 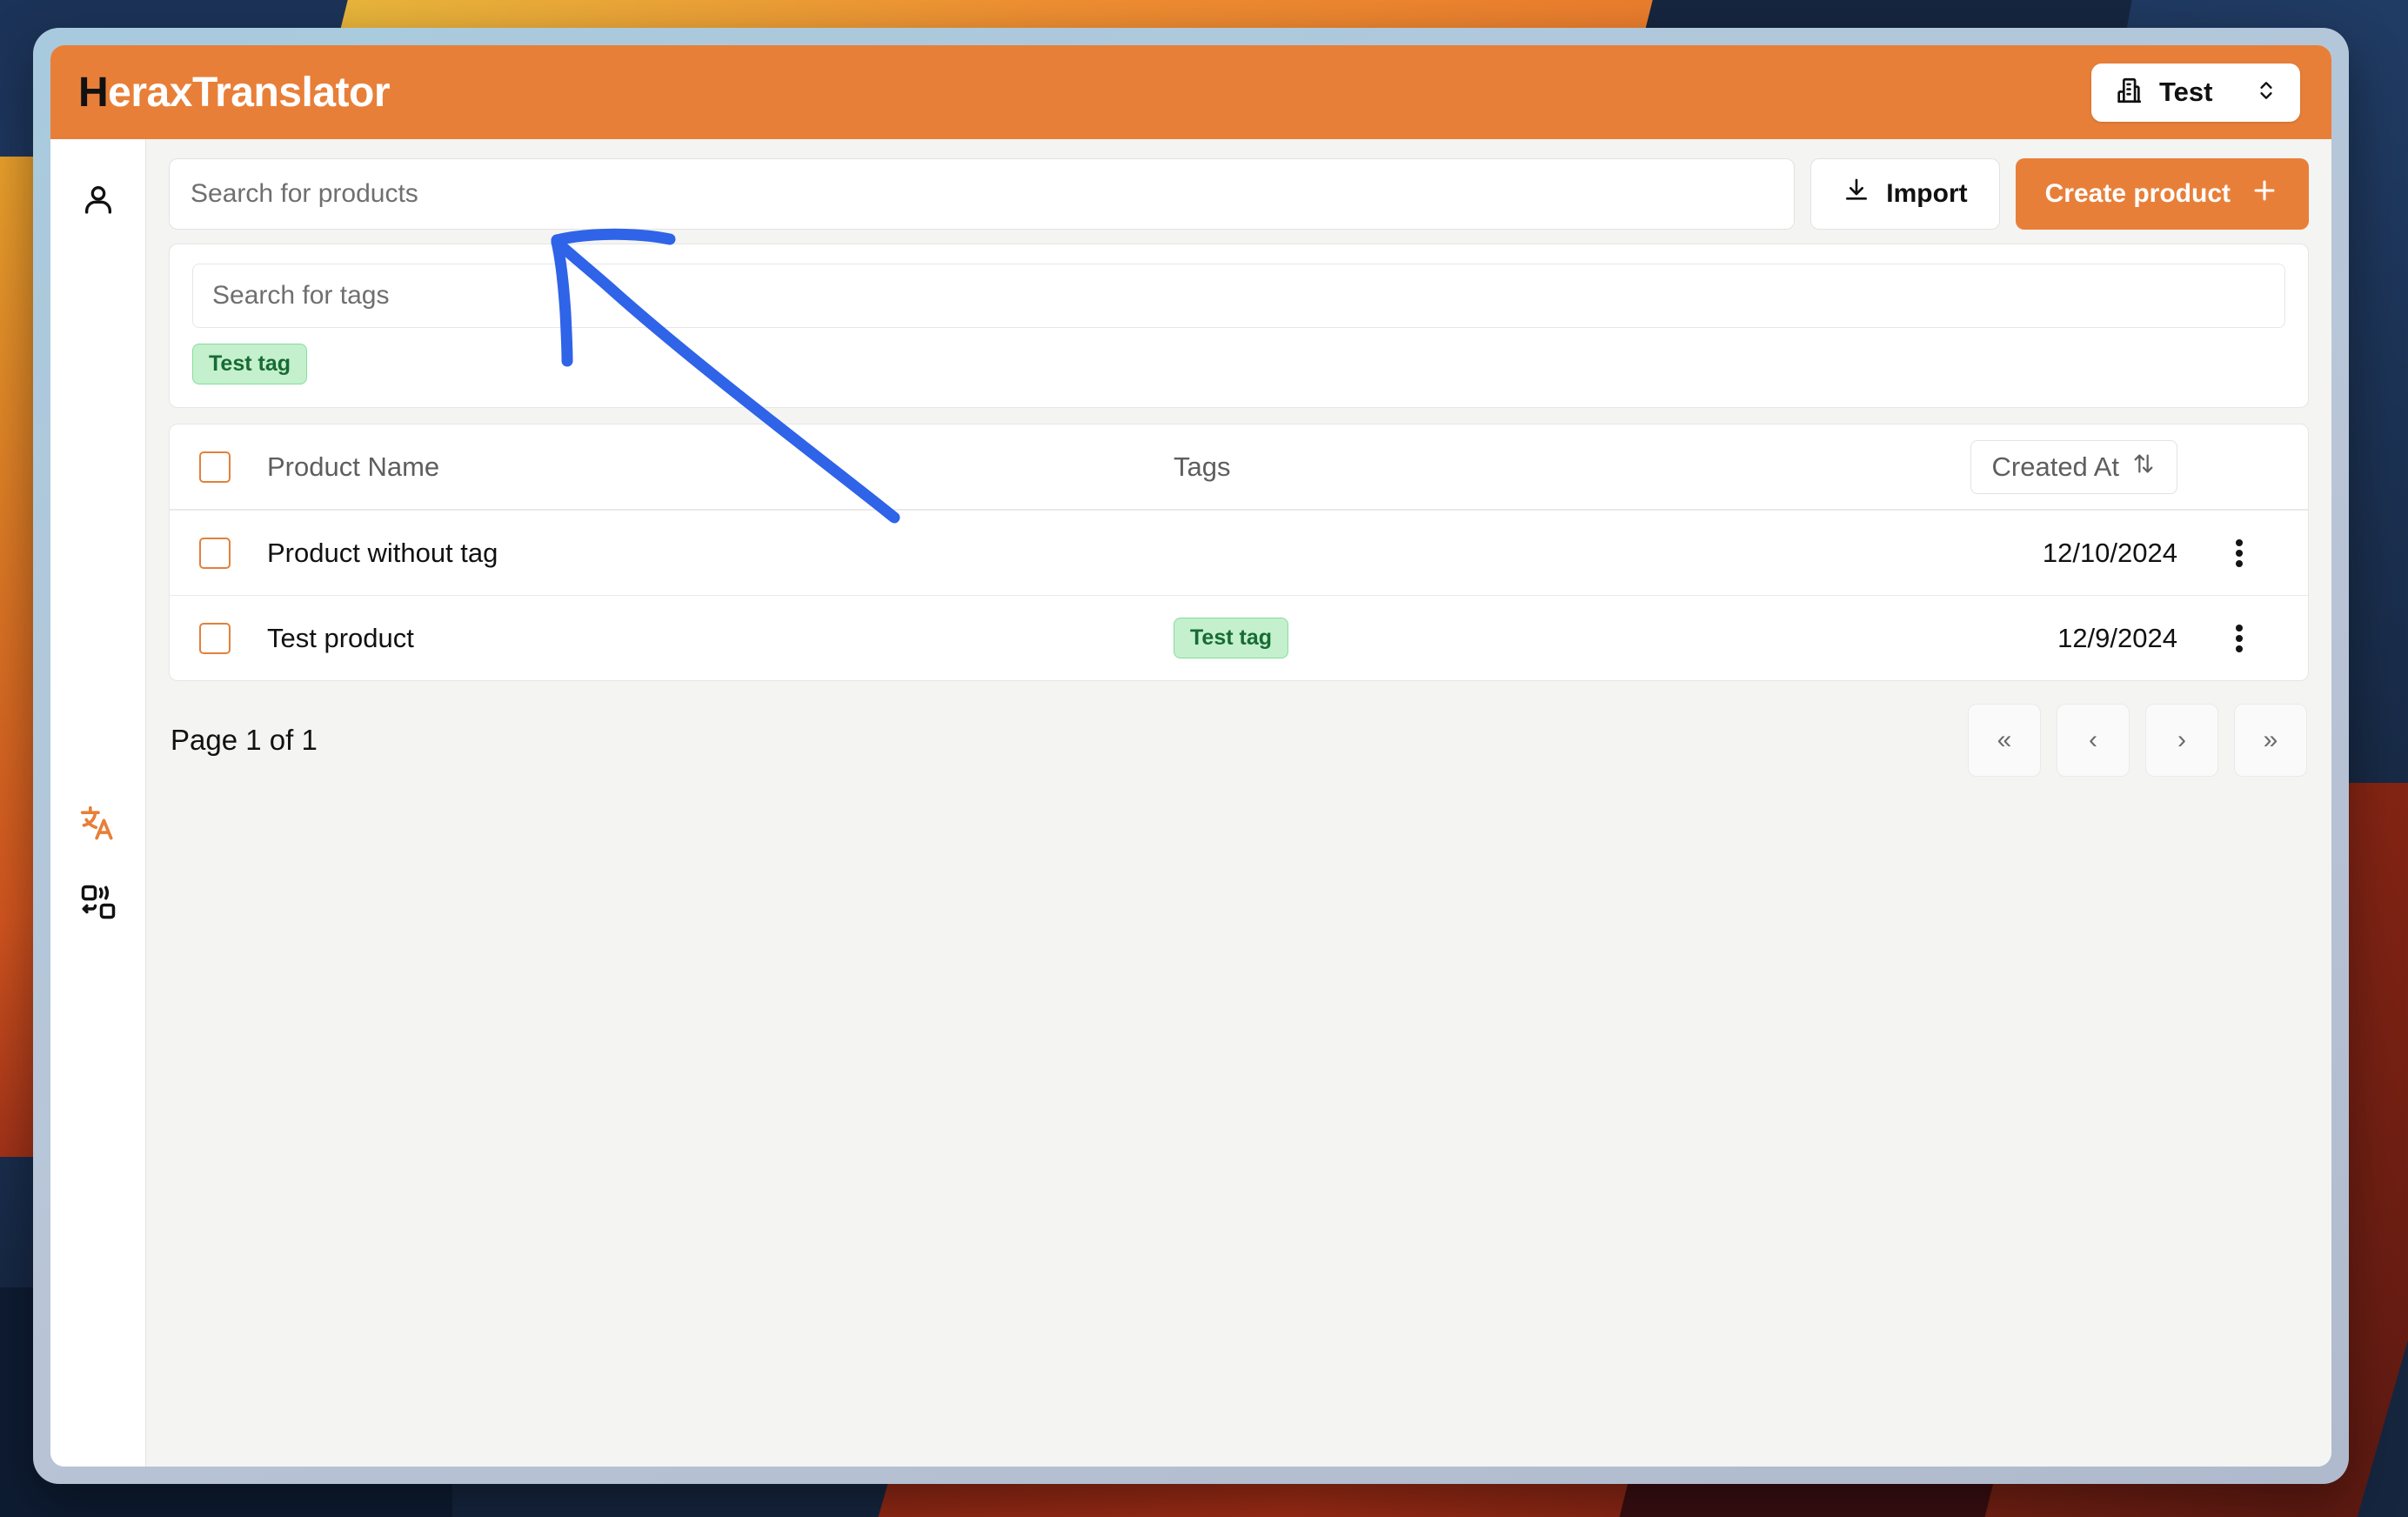 I want to click on column-header-created-at-wrap: Created At, so click(x=2017, y=467).